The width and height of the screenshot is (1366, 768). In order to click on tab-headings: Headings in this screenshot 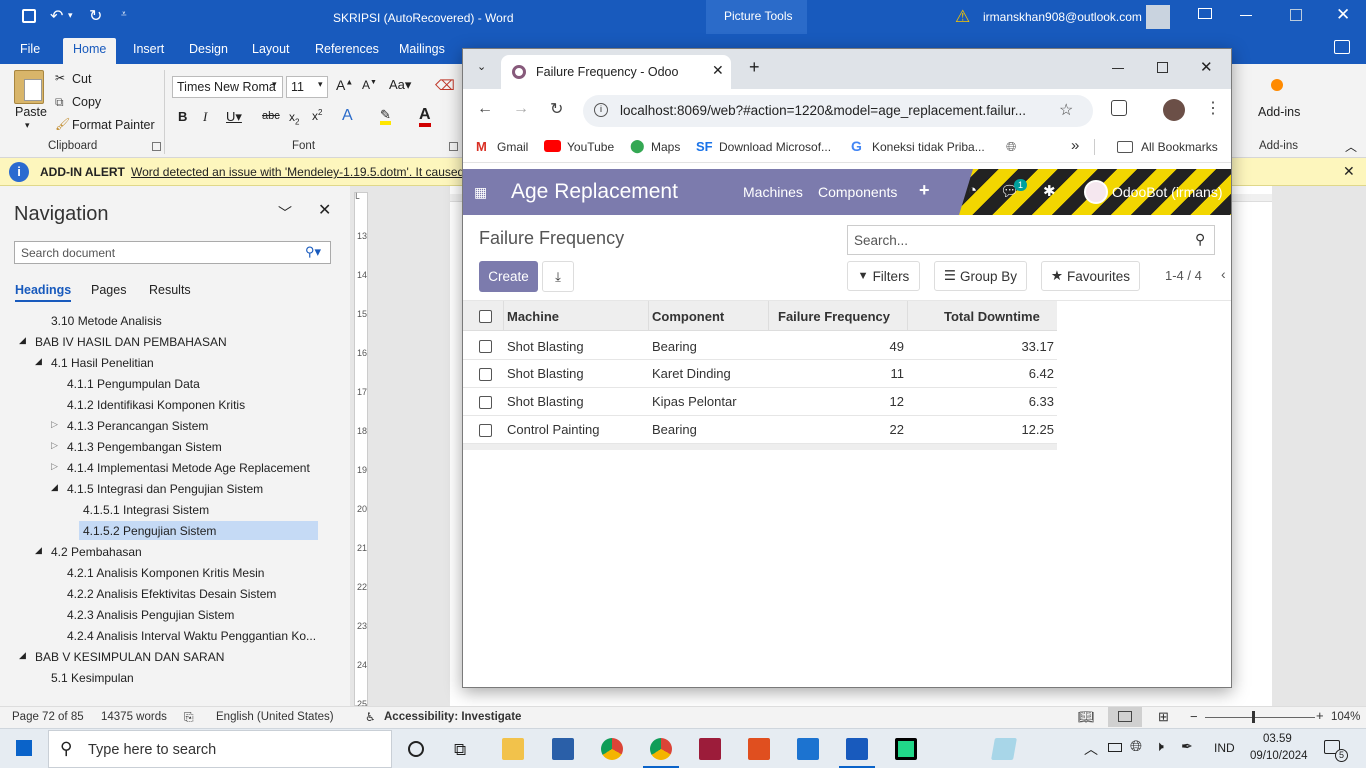, I will do `click(43, 292)`.